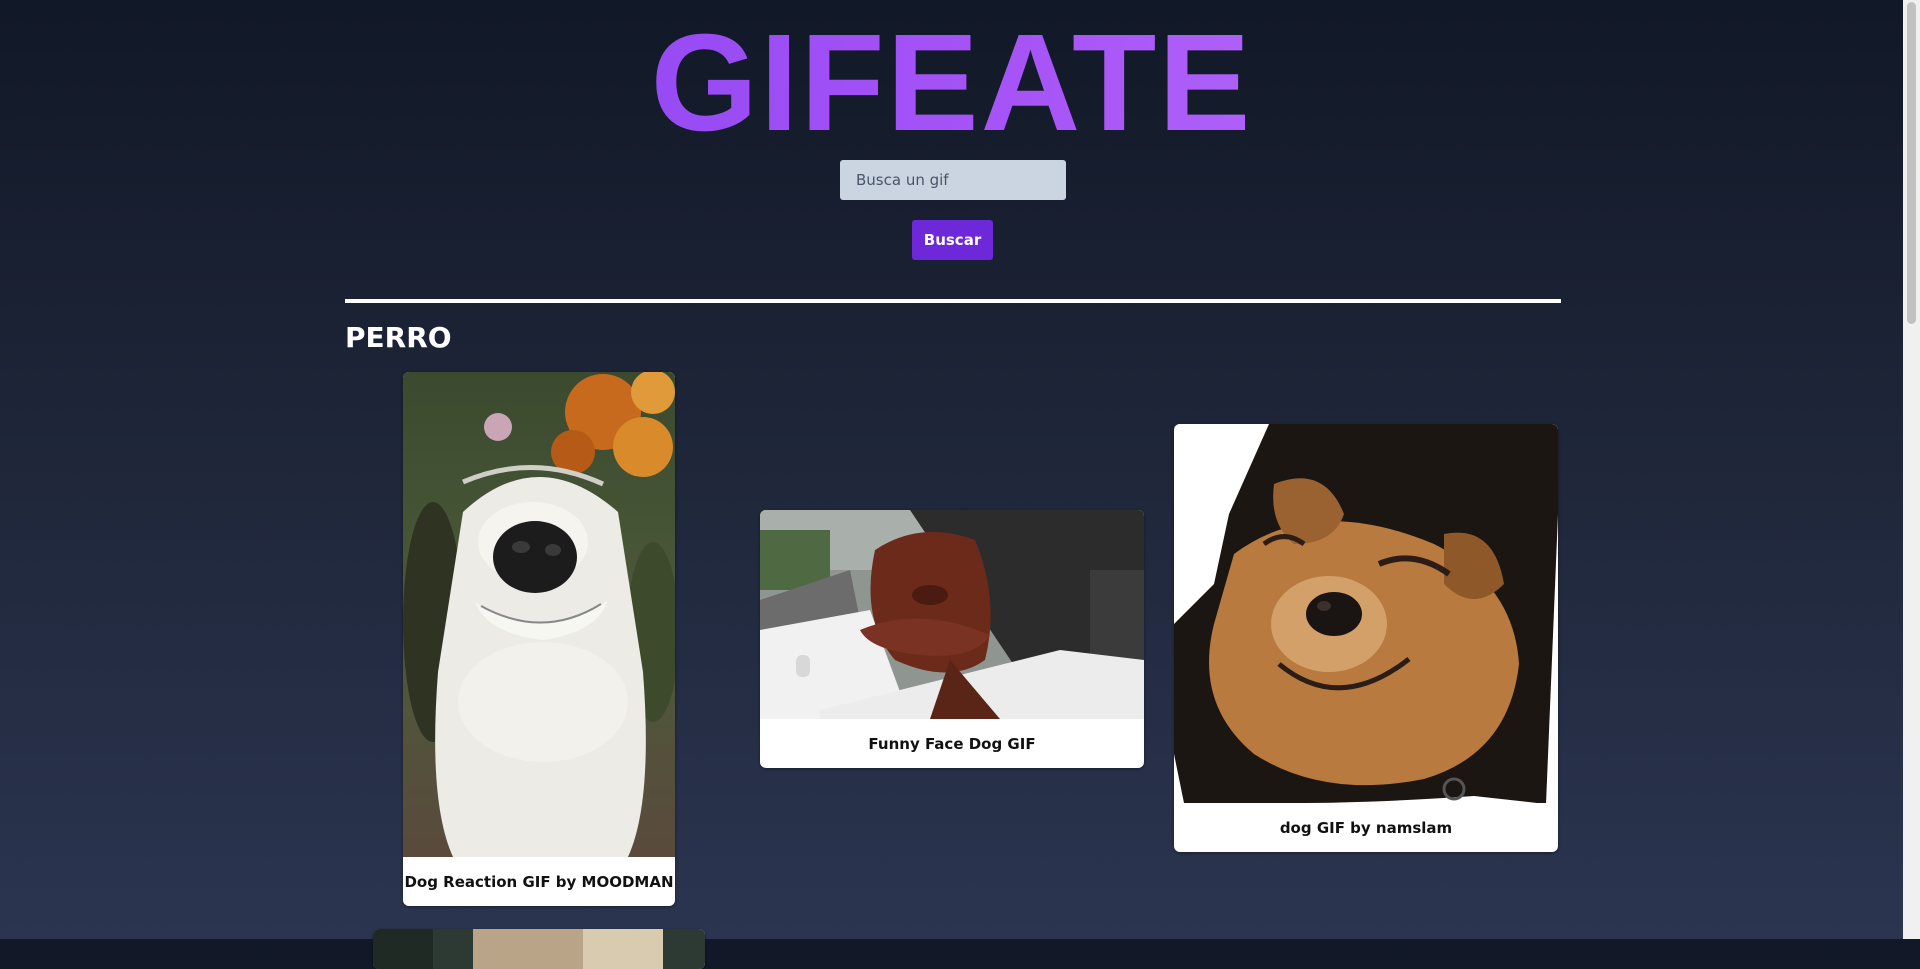  Describe the element at coordinates (1366, 828) in the screenshot. I see `gif-caption: dog GIF by namslam` at that location.